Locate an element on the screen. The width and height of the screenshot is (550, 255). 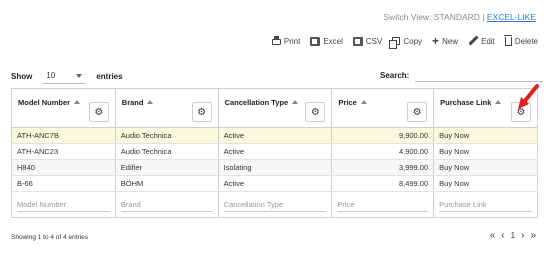
search-control: Search: is located at coordinates (462, 75).